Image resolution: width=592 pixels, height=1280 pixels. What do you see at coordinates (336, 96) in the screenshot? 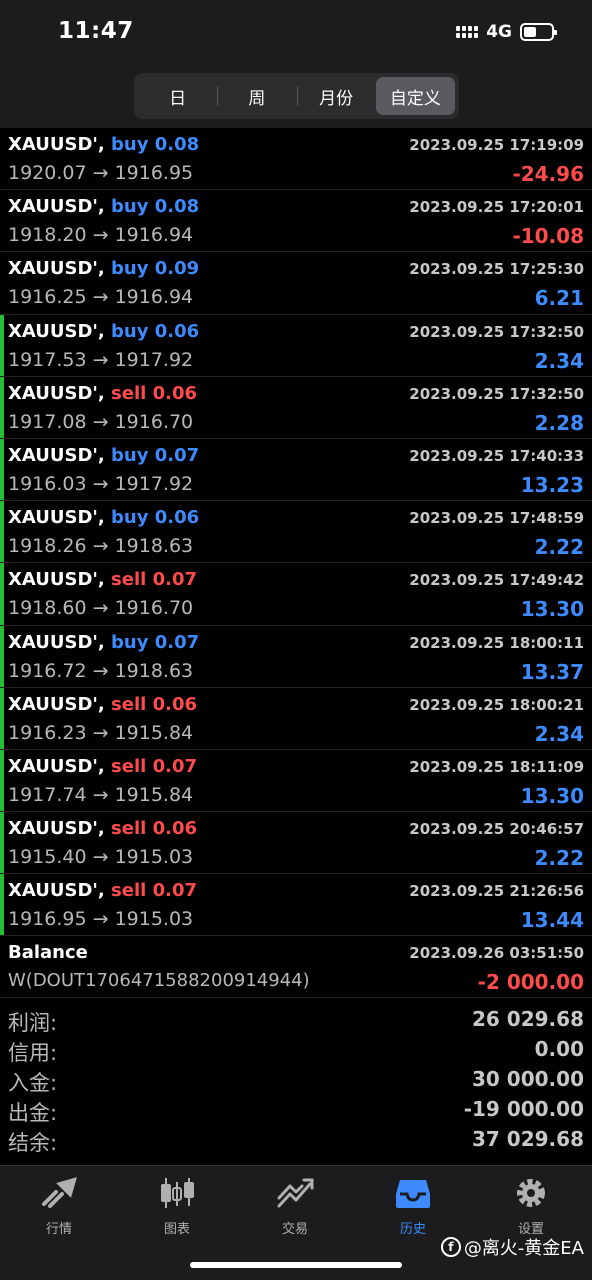
I see `segment-month: 月份` at bounding box center [336, 96].